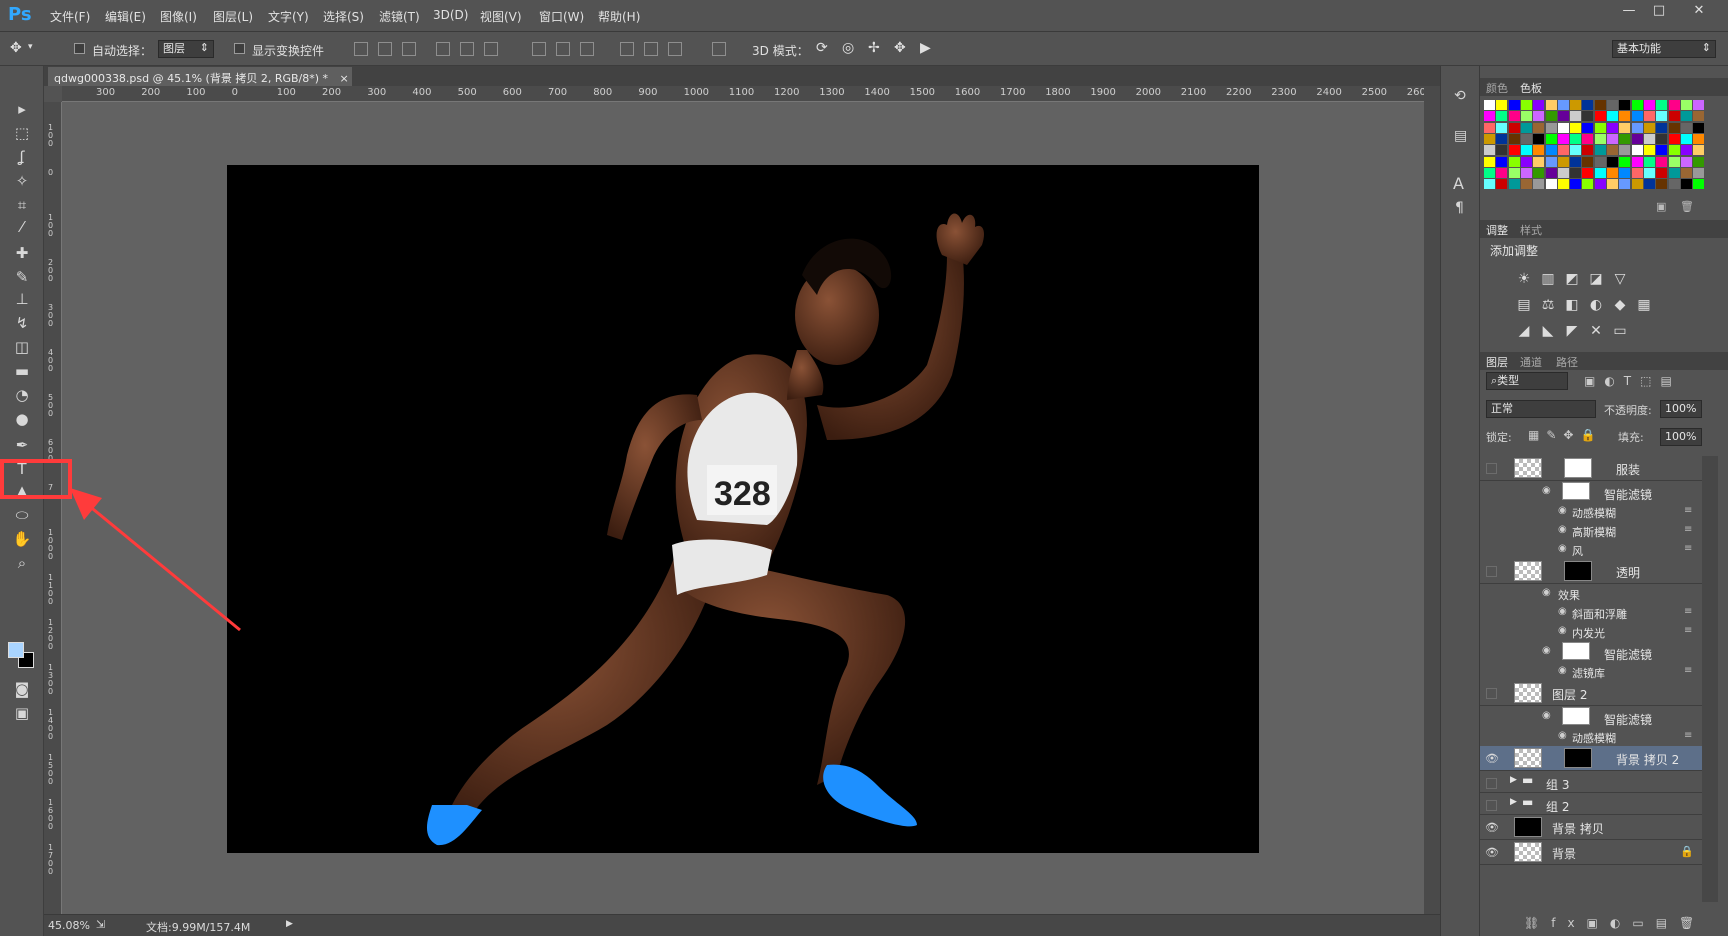 The image size is (1728, 936). I want to click on adjustment-icon: ◪, so click(1596, 279).